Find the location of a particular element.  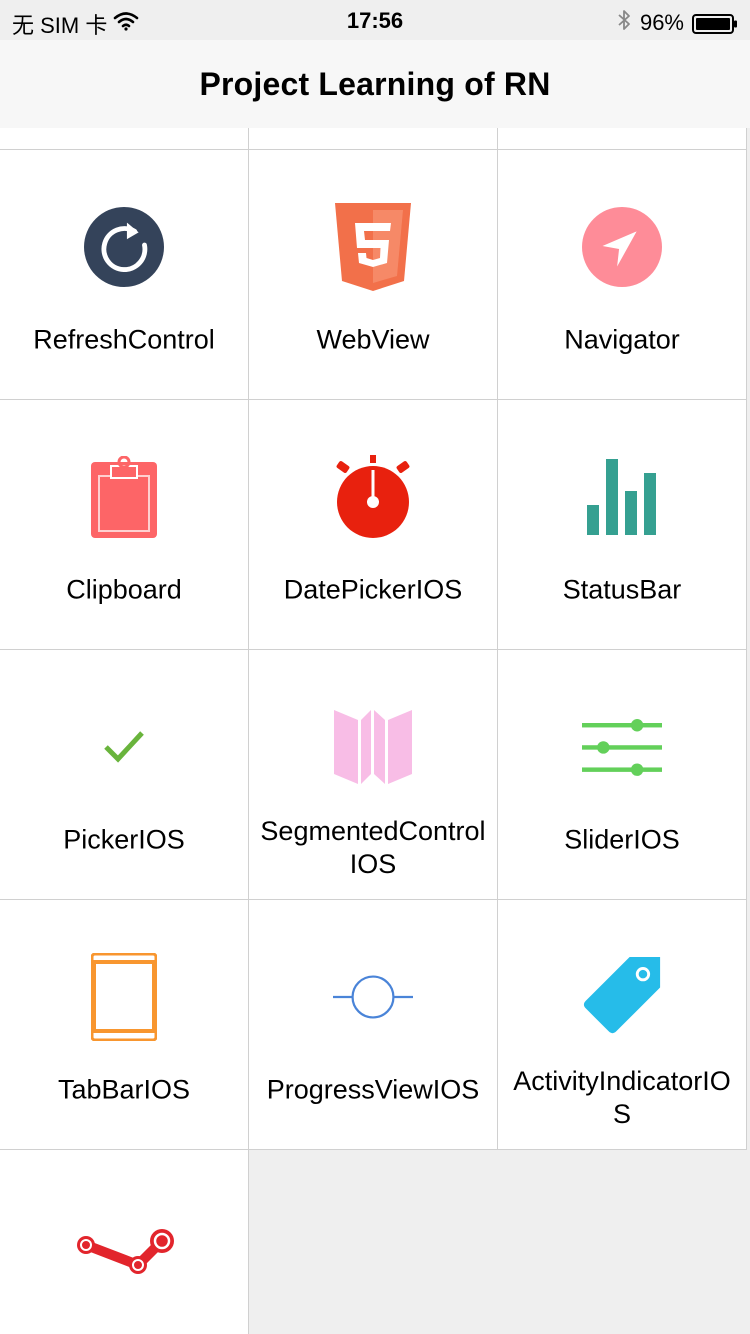

grid-item-clipboard: Clipboard is located at coordinates (124, 525).